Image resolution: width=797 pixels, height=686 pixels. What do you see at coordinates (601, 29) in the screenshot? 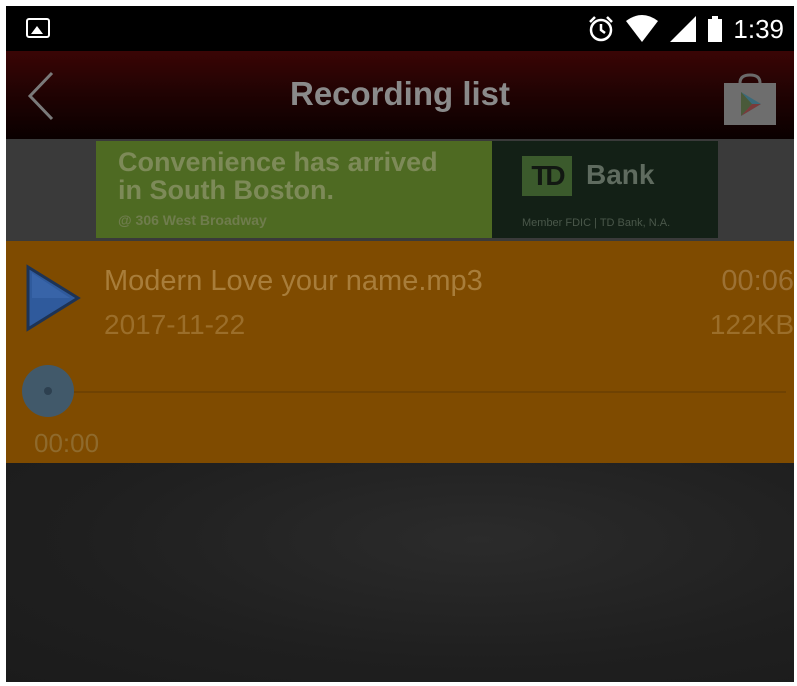
I see `alarm-icon` at bounding box center [601, 29].